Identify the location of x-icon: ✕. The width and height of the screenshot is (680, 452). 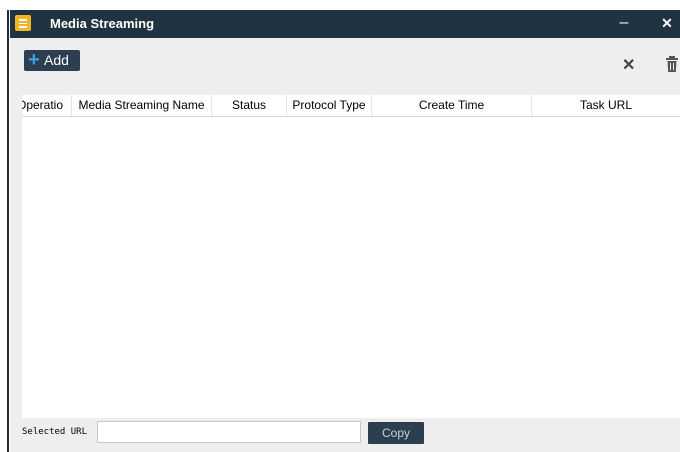
(629, 65).